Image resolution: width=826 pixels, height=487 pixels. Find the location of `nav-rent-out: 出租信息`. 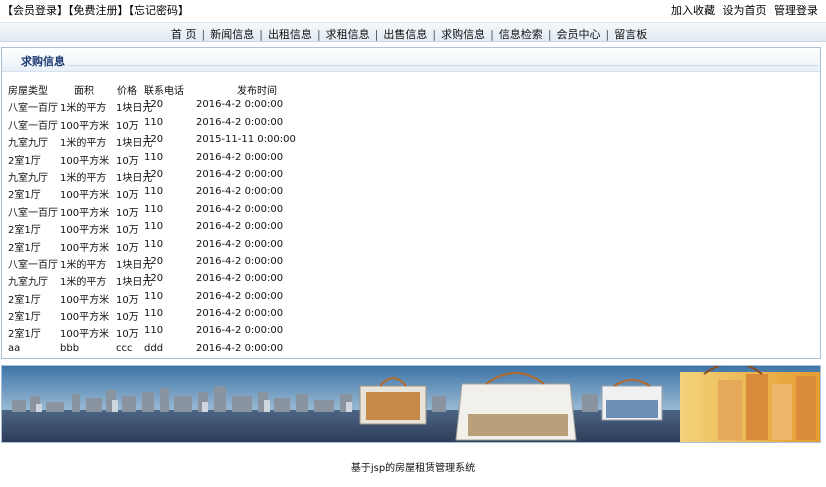

nav-rent-out: 出租信息 is located at coordinates (290, 34).